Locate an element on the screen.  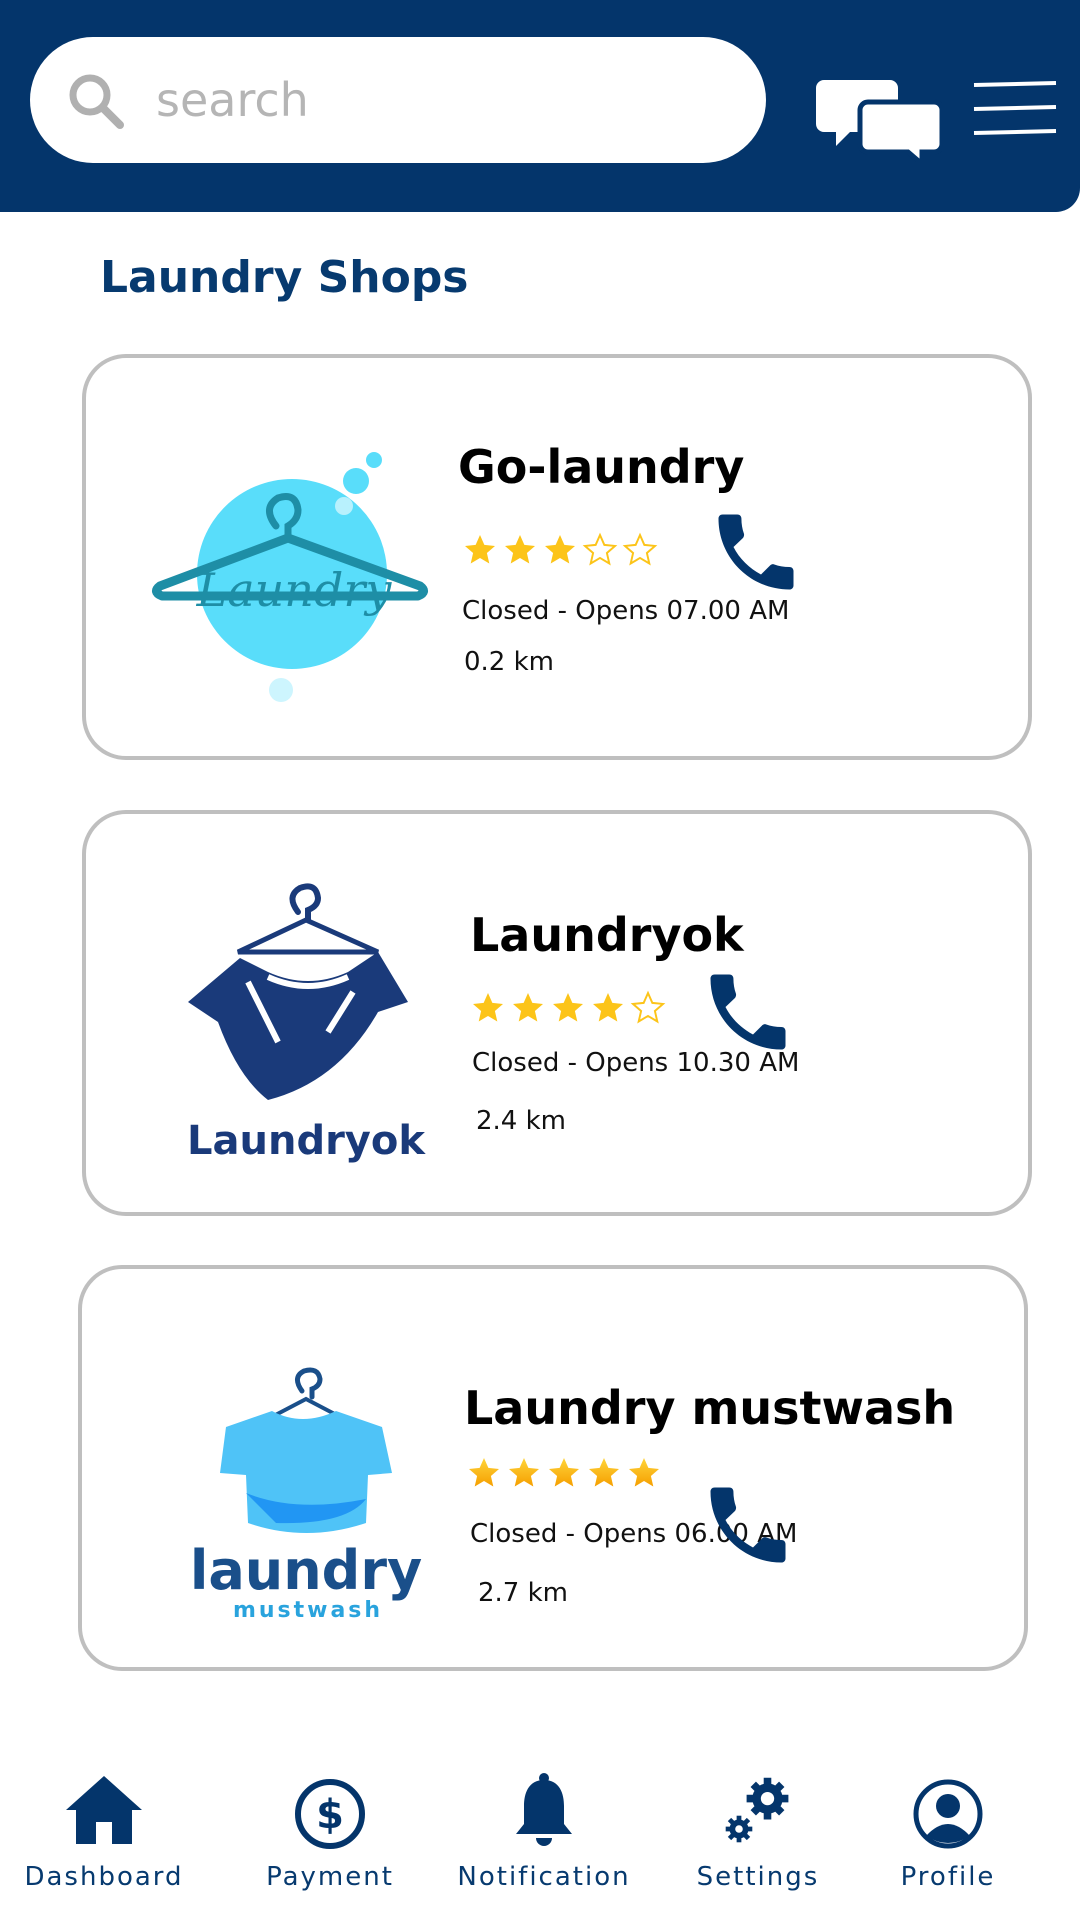
nav-settings: Settings is located at coordinates (758, 1840).